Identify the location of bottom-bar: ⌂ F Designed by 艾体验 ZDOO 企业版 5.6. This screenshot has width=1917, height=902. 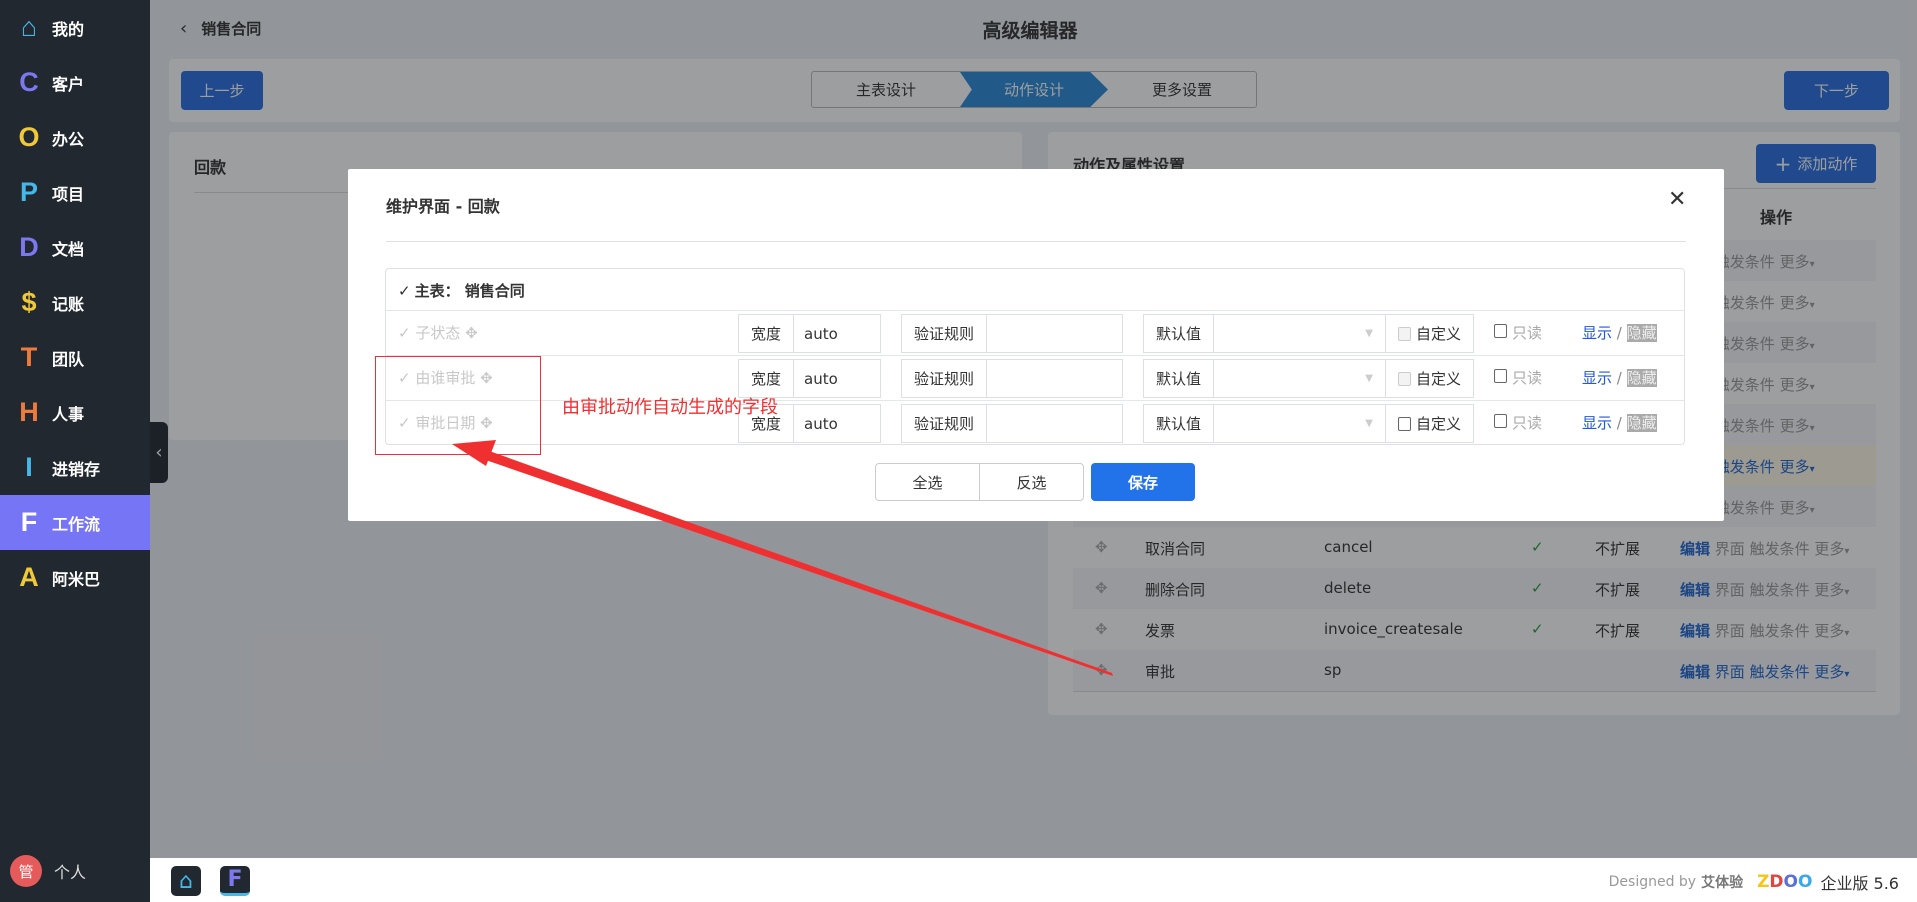
(1033, 880).